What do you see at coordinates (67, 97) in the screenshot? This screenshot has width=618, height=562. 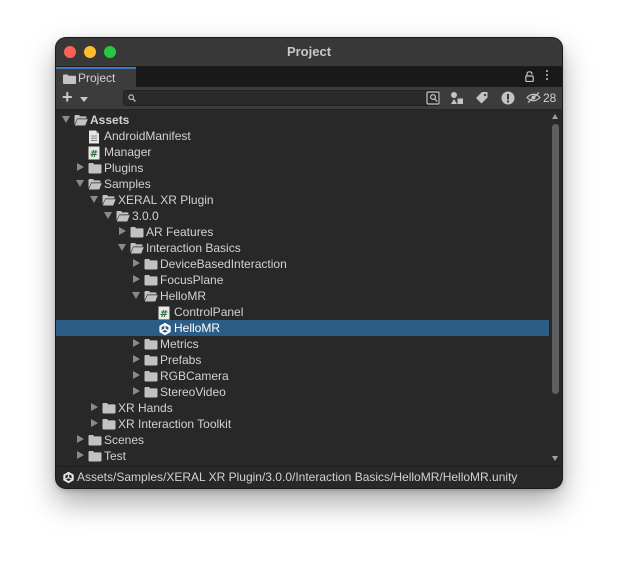 I see `plus-icon: +` at bounding box center [67, 97].